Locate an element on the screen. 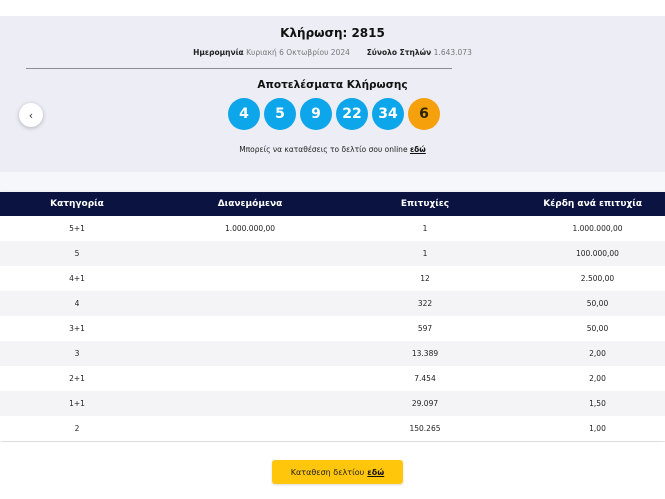 Image resolution: width=665 pixels, height=499 pixels. cell-winners: 13.389 is located at coordinates (425, 353).